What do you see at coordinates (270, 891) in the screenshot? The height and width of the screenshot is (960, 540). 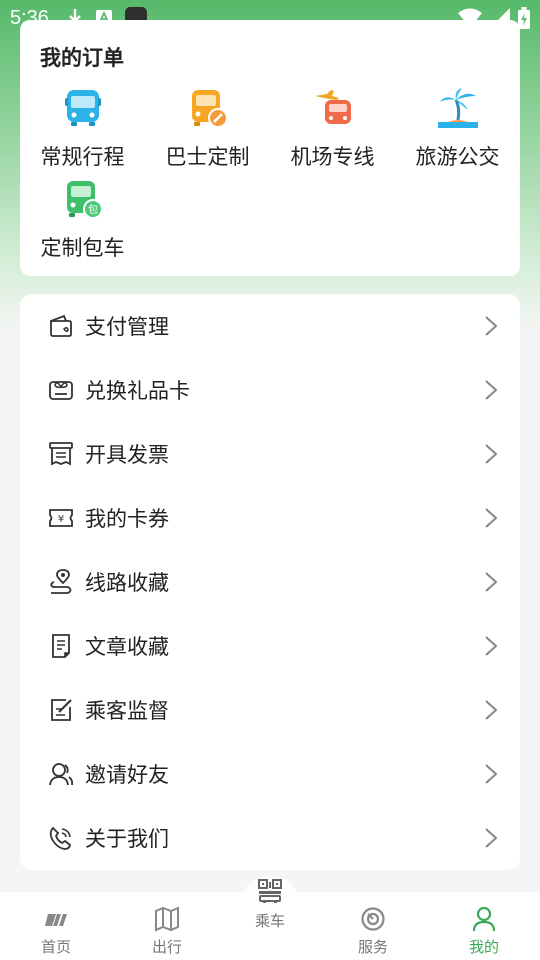 I see `qr-bus-icon` at bounding box center [270, 891].